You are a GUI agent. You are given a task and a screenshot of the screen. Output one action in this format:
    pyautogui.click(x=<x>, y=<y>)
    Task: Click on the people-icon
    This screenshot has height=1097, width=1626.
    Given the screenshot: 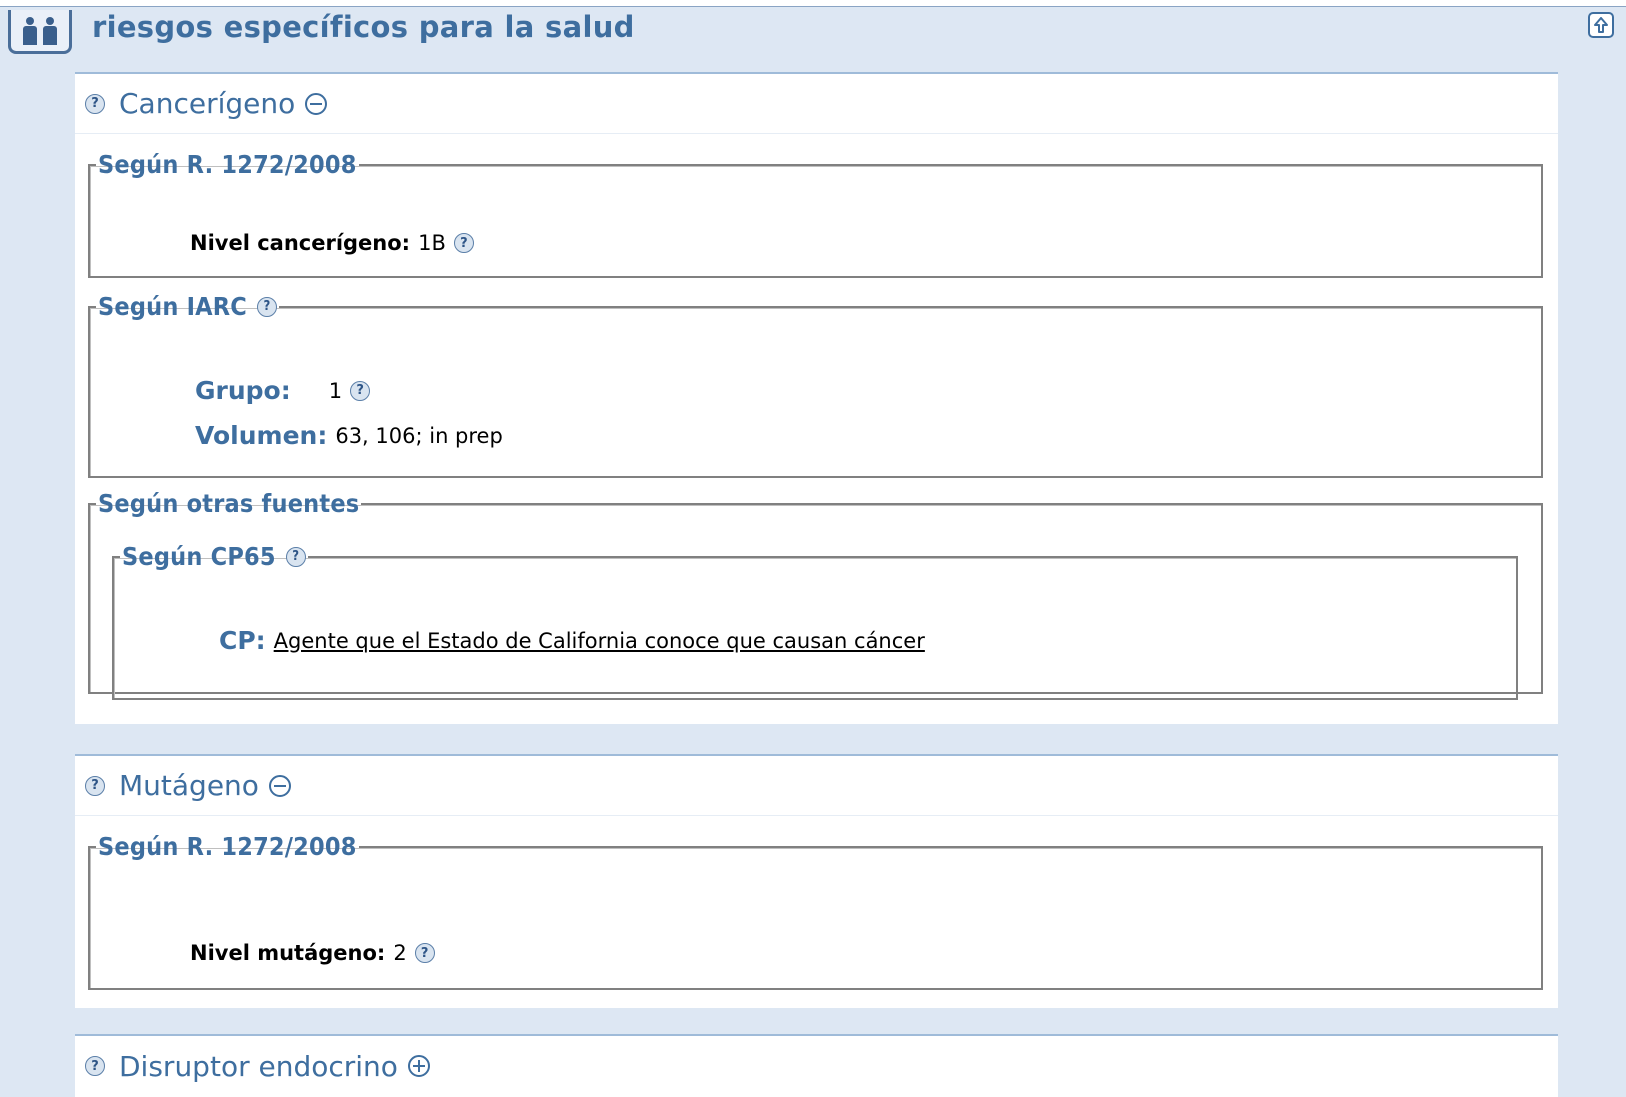 What is the action you would take?
    pyautogui.click(x=40, y=32)
    